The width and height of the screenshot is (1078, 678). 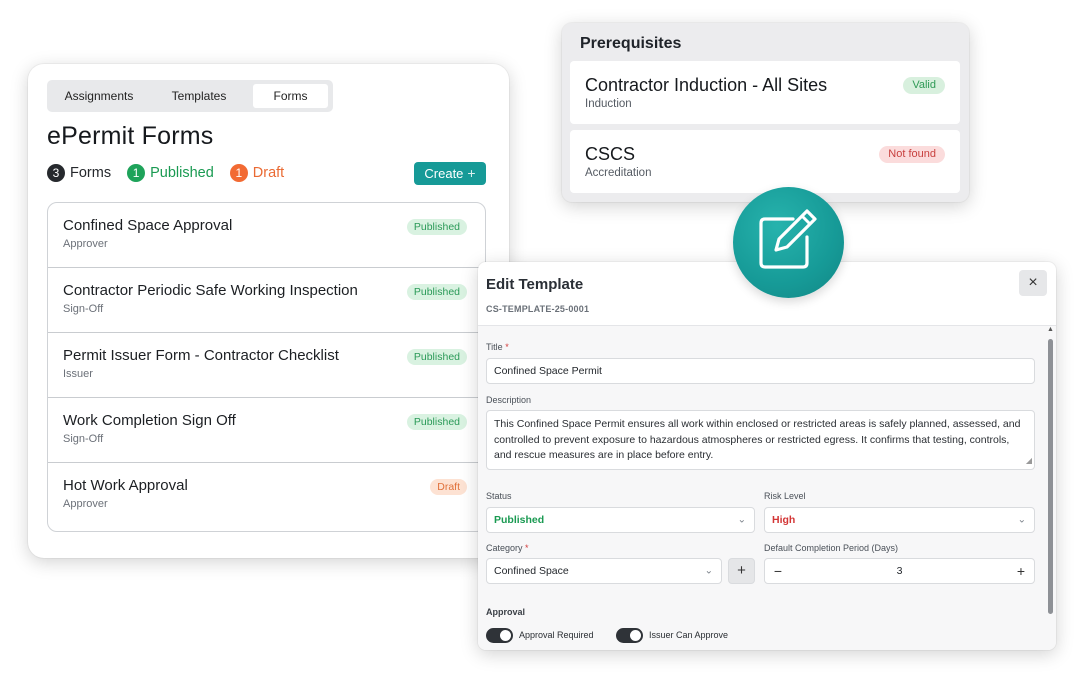 I want to click on edit-badge, so click(x=788, y=242).